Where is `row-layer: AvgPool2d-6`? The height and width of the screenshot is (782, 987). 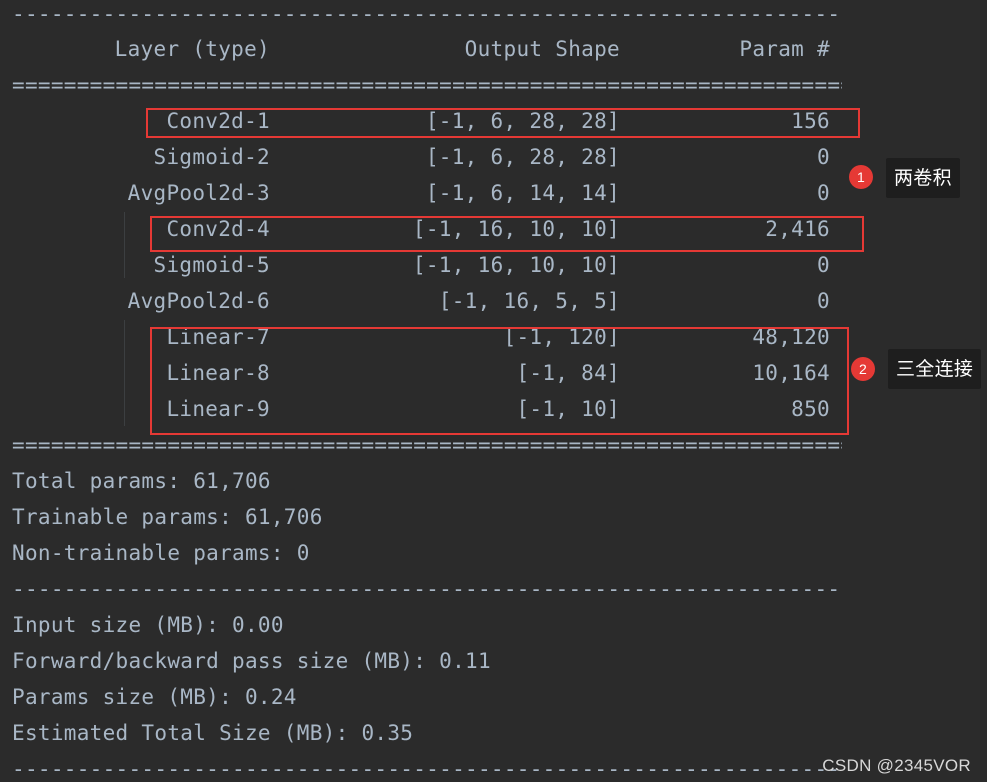 row-layer: AvgPool2d-6 is located at coordinates (198, 301).